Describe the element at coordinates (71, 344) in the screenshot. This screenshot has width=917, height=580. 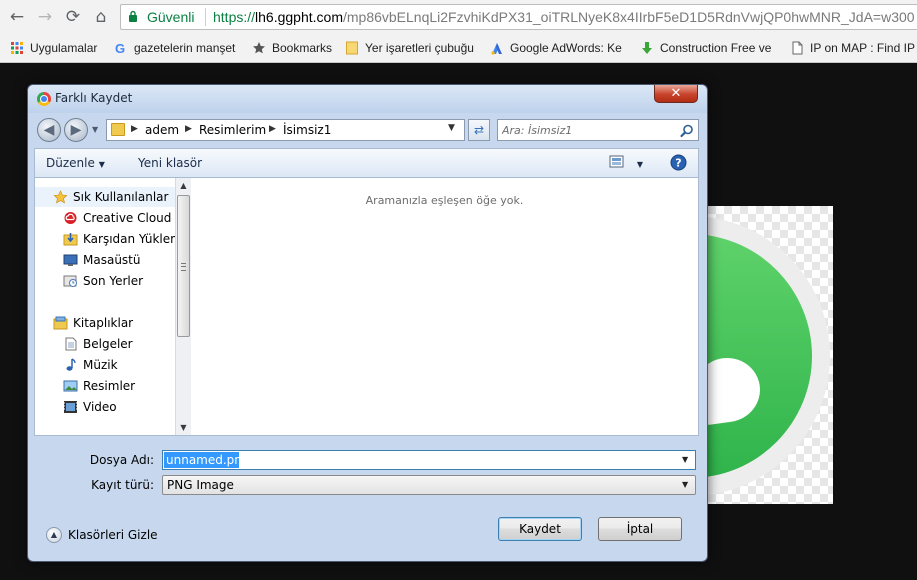
I see `documents-icon` at that location.